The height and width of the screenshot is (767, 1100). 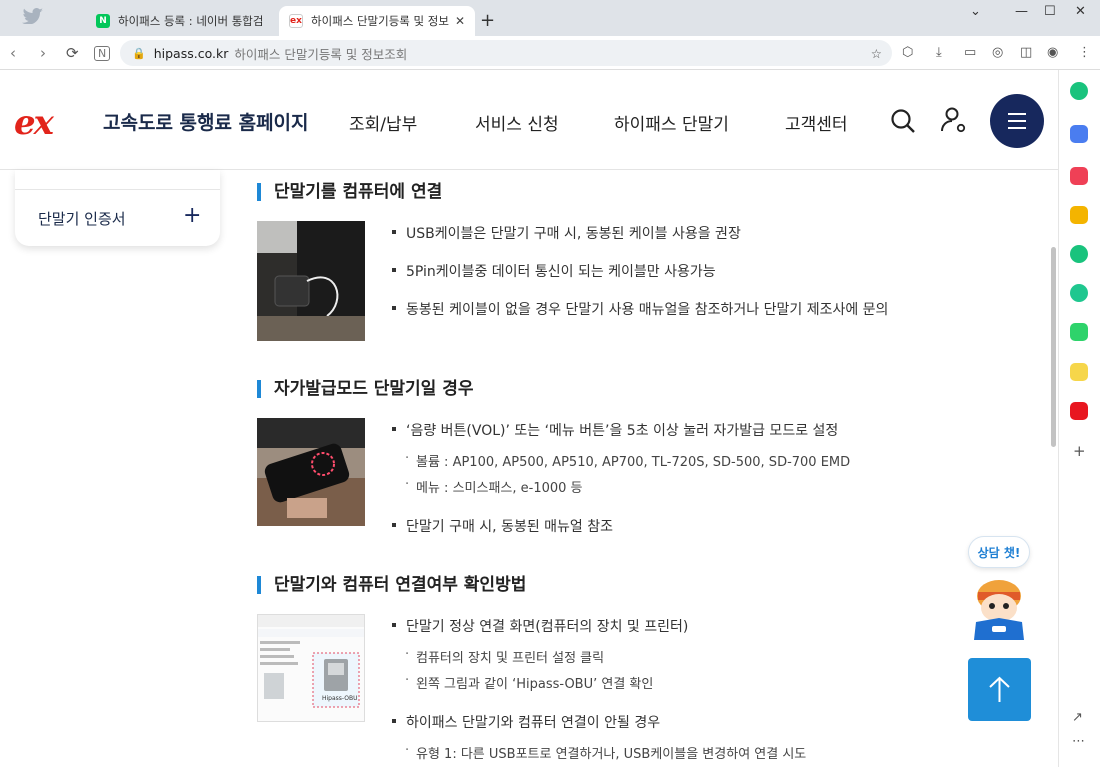 What do you see at coordinates (321, 54) in the screenshot?
I see `address-page-title: 하이패스 단말기등록 및 정보조회` at bounding box center [321, 54].